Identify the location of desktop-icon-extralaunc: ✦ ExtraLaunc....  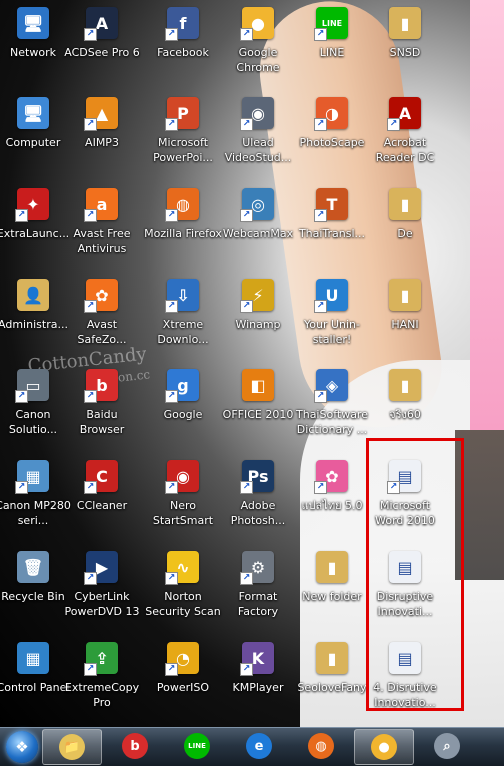
(36, 228).